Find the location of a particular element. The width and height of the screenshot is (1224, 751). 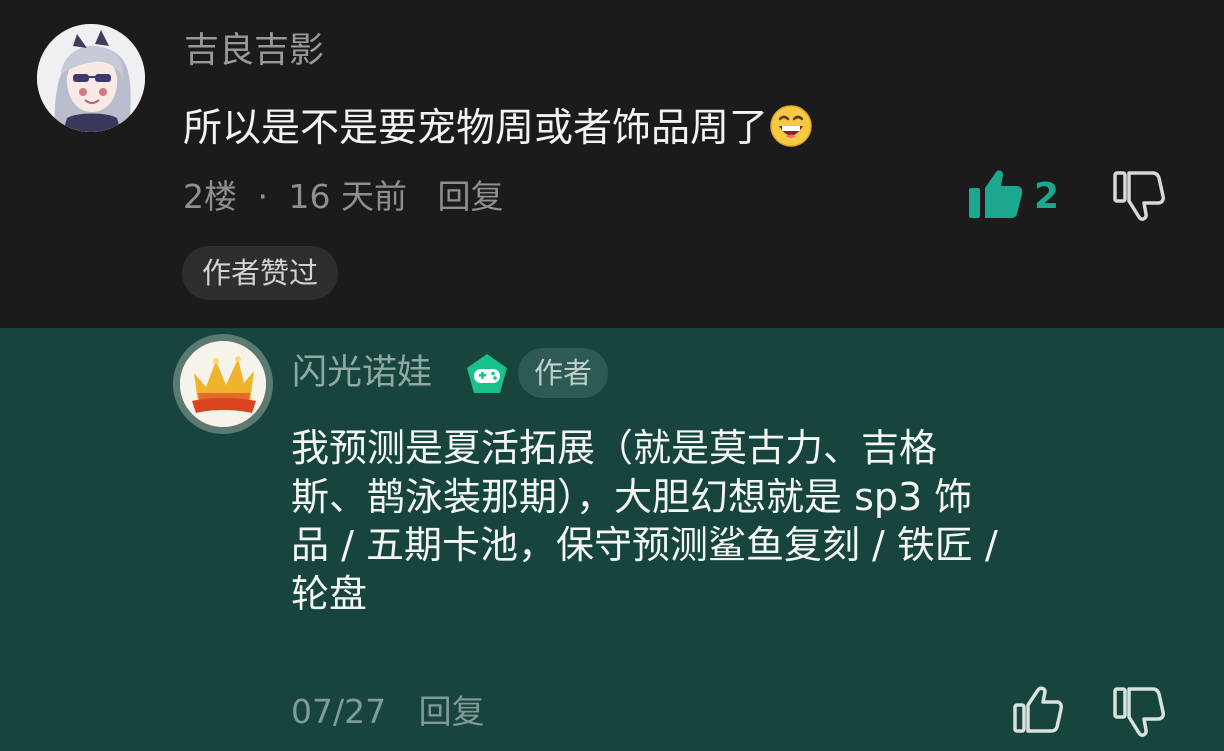

comment-meta: 2楼 · 16 天前 回复 is located at coordinates (343, 197).